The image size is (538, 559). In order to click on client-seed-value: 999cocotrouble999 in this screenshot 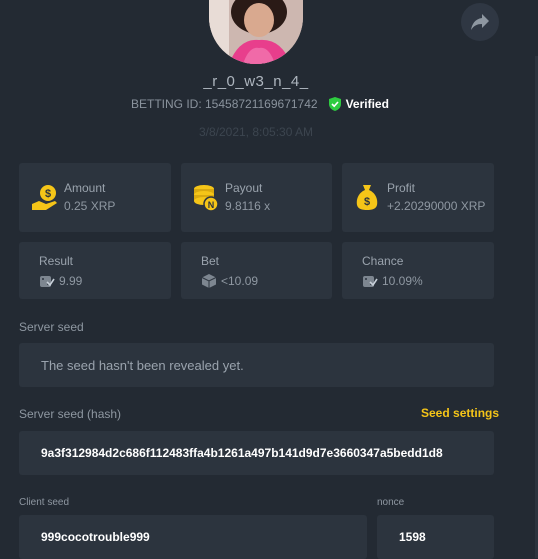, I will do `click(95, 537)`.